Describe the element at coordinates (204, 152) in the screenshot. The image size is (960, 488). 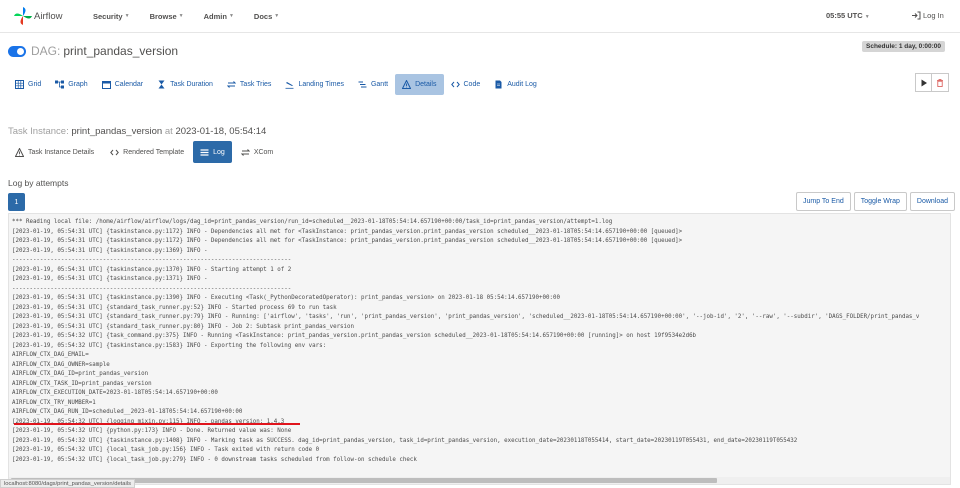
I see `list-icon` at that location.